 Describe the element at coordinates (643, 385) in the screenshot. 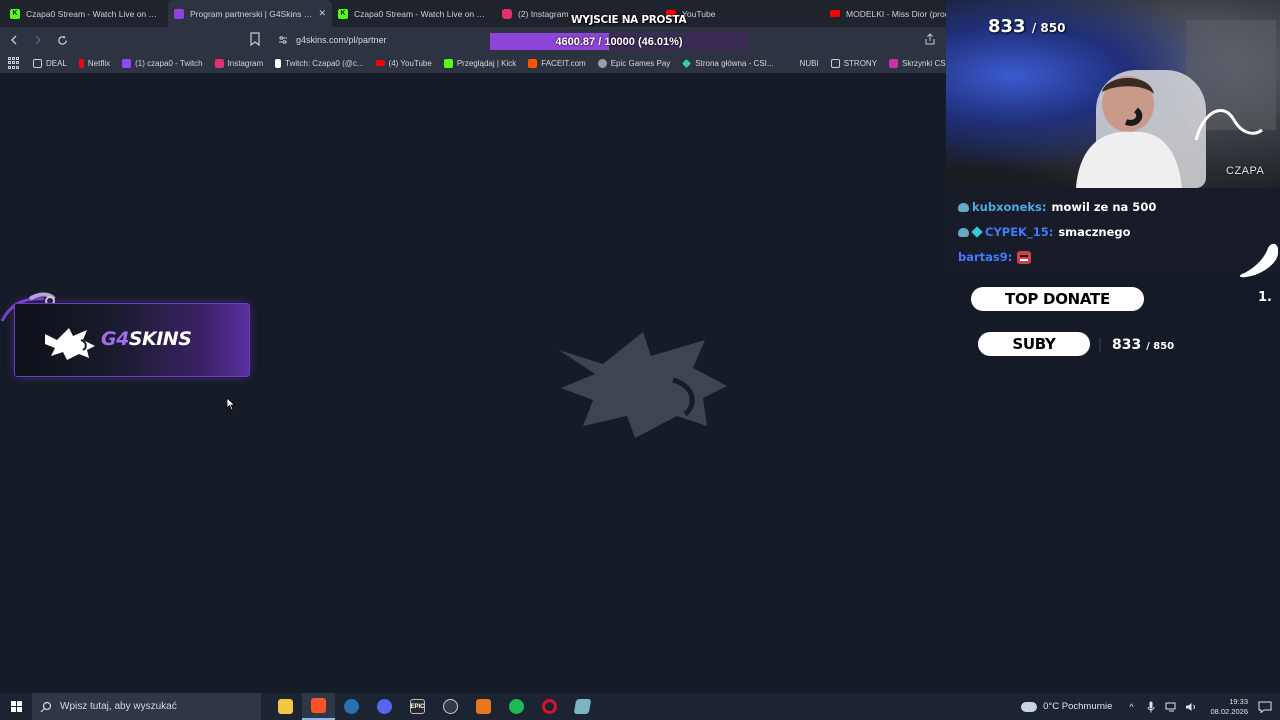

I see `panther-loading-icon` at that location.